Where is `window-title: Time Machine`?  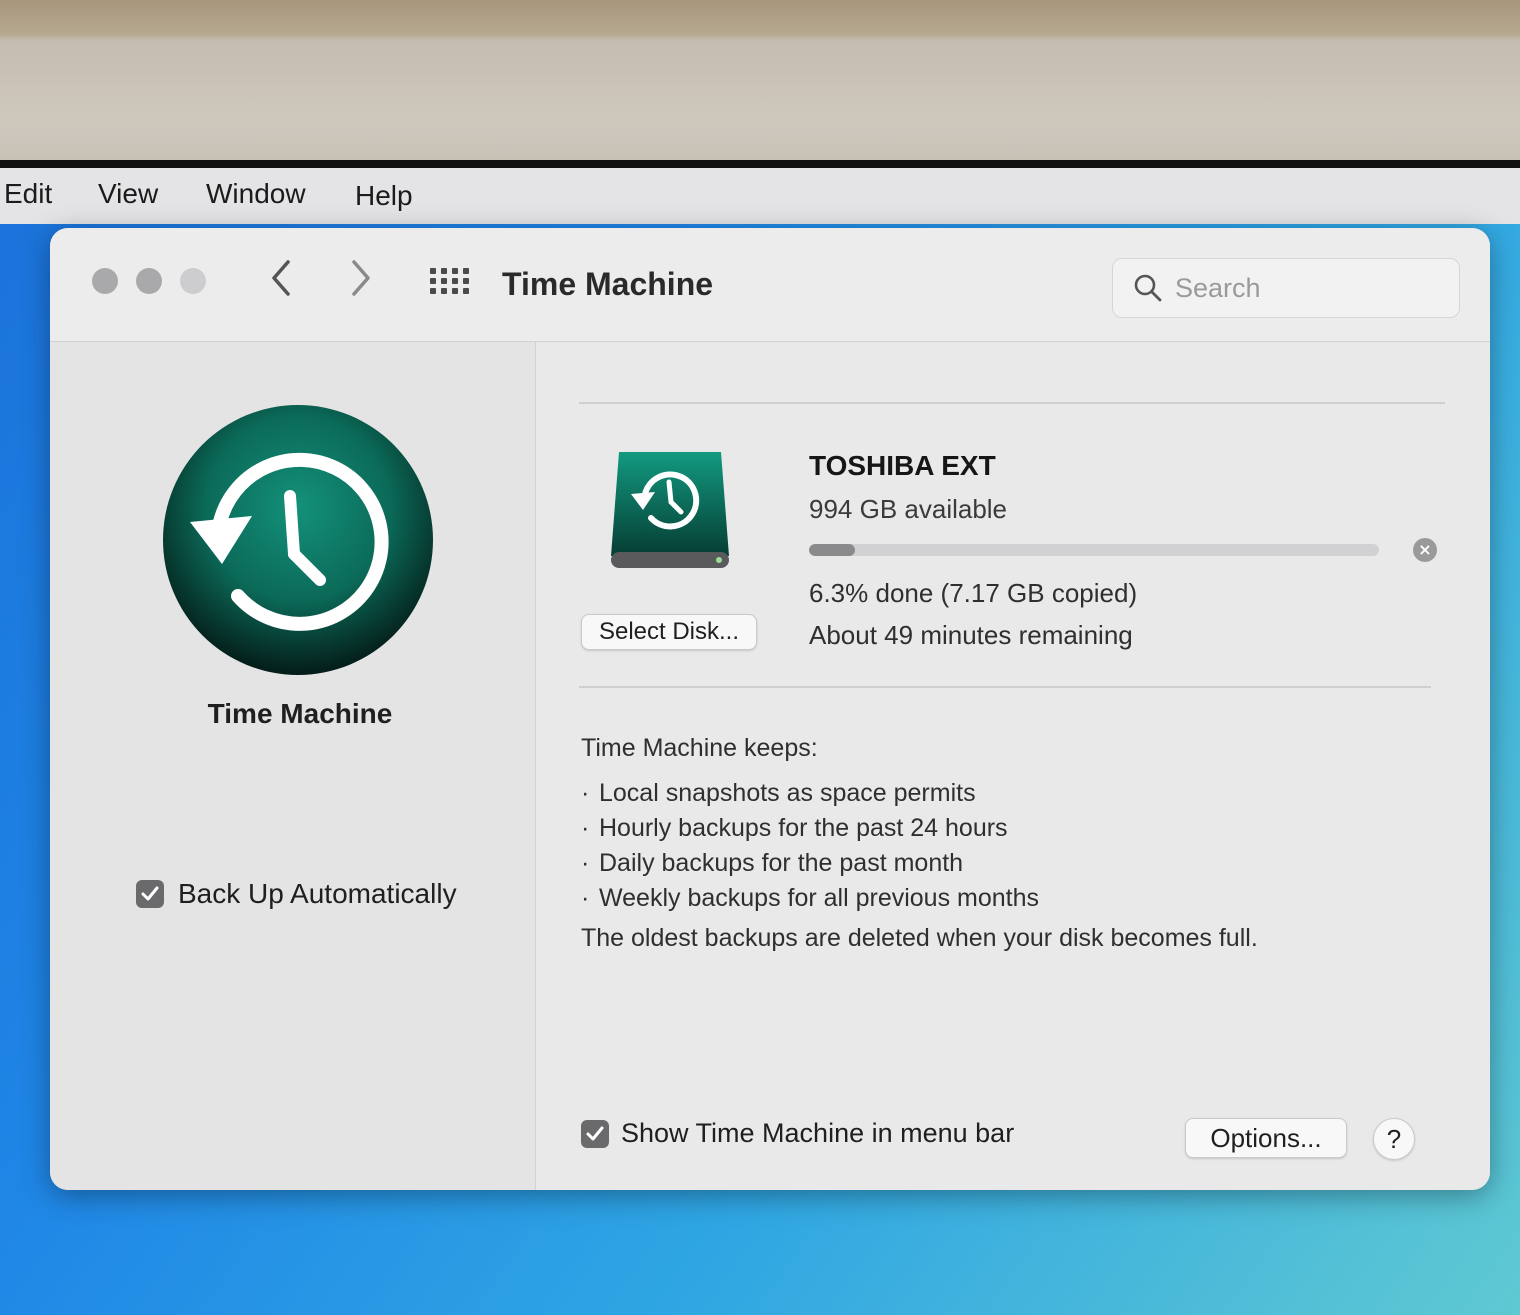
window-title: Time Machine is located at coordinates (608, 284).